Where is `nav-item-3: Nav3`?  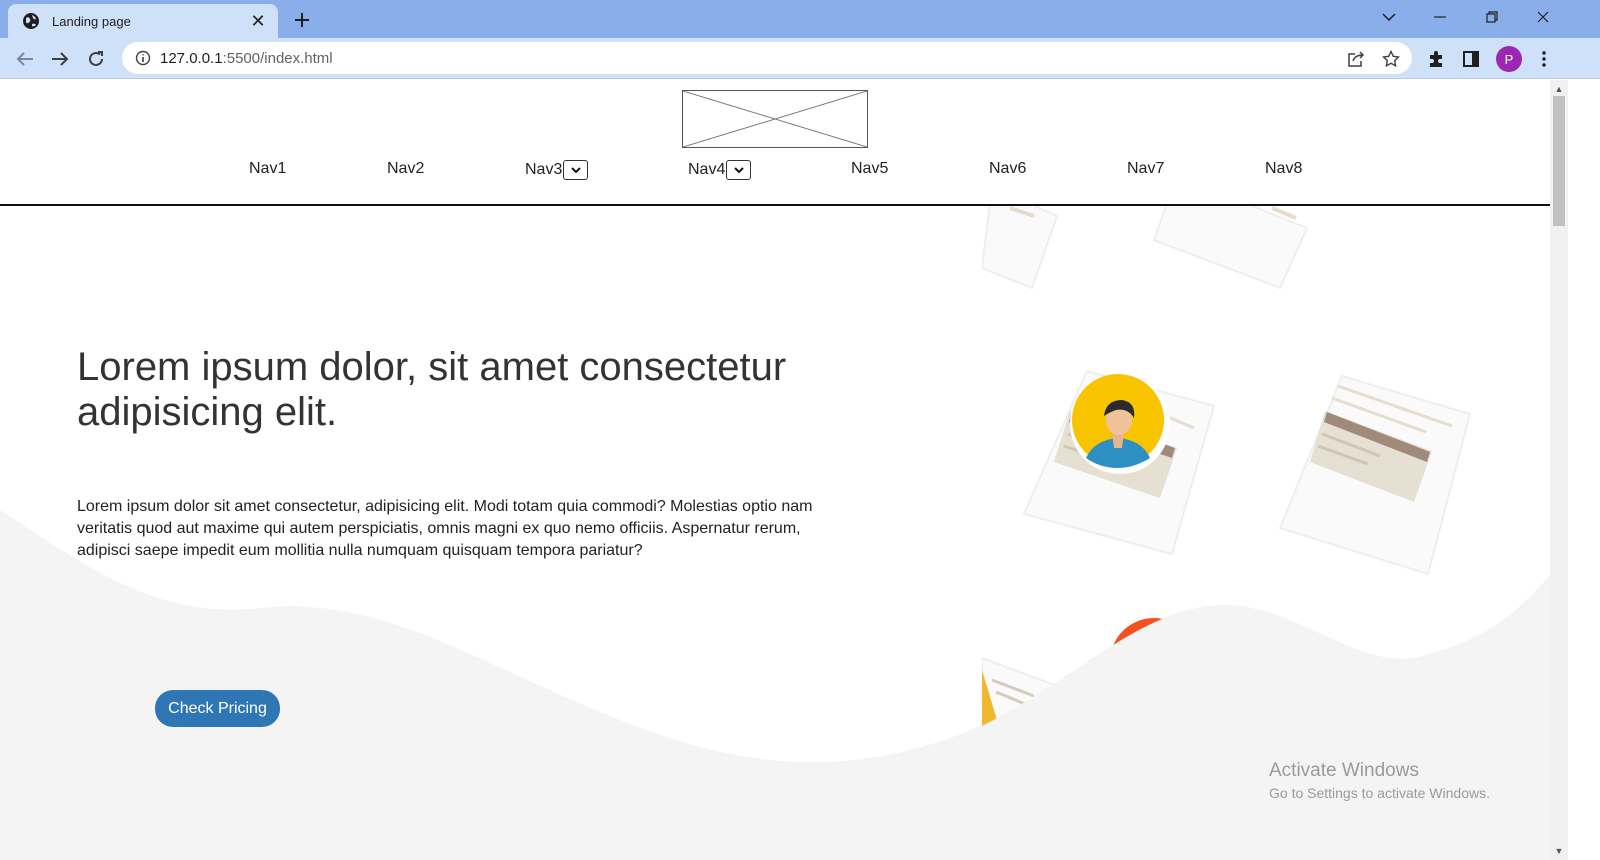
nav-item-3: Nav3 is located at coordinates (557, 170).